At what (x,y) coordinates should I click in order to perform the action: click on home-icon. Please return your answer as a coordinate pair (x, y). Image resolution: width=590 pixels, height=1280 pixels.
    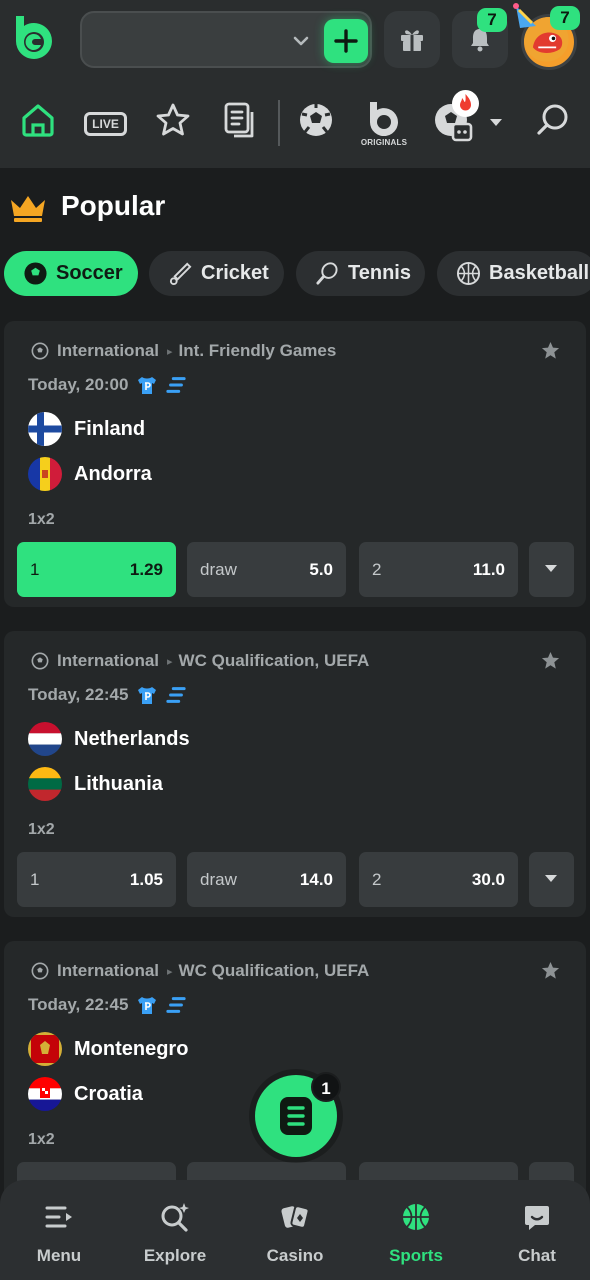
    Looking at the image, I should click on (38, 120).